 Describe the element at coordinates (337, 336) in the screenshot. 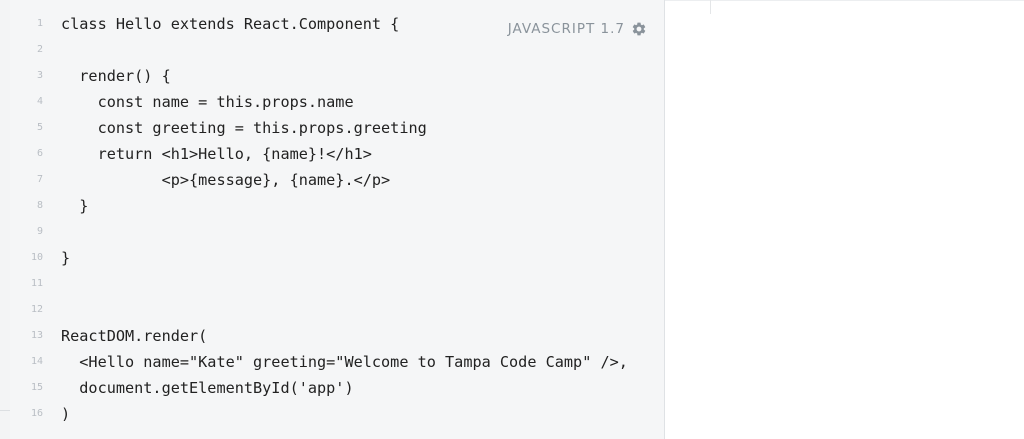

I see `code-line: 13 ReactDOM.render(` at that location.